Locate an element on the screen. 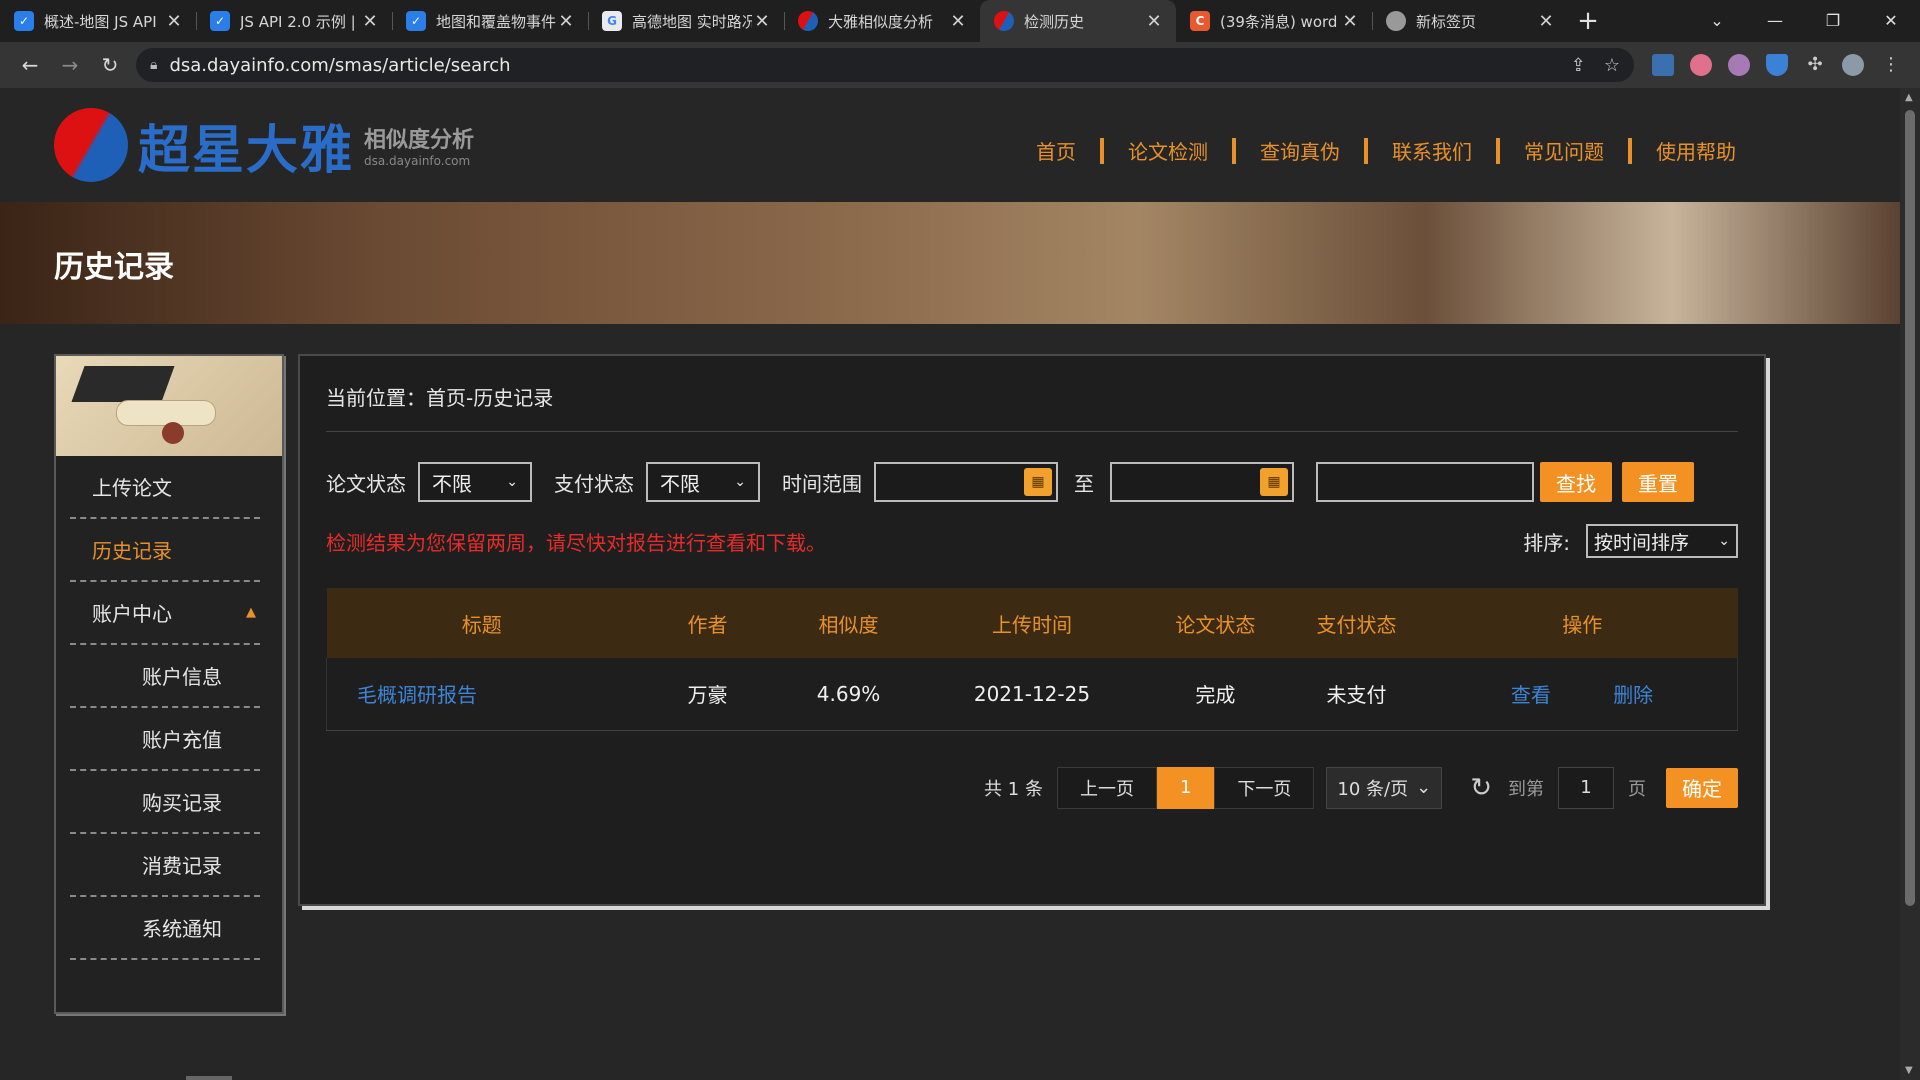 The image size is (1920, 1080). sidebar-item-spending: 消费记录 is located at coordinates (165, 865).